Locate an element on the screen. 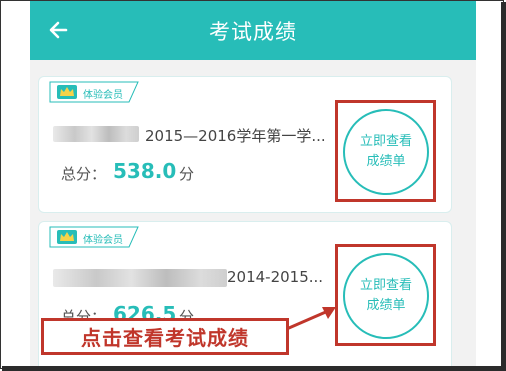  app-header: 考试成绩 is located at coordinates (253, 30).